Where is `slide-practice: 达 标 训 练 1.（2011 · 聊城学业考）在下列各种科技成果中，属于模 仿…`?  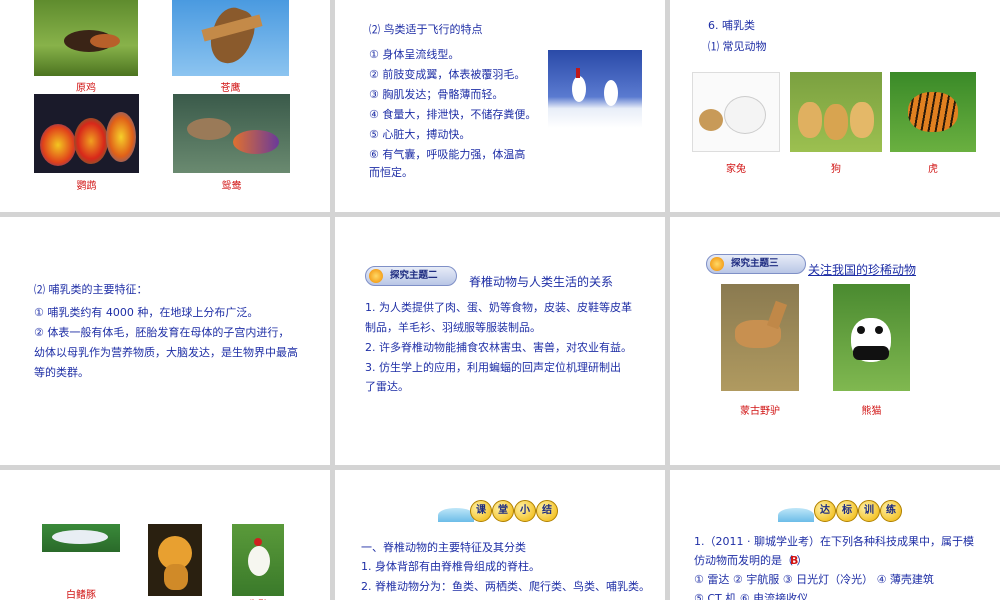 slide-practice: 达 标 训 练 1.（2011 · 聊城学业考）在下列各种科技成果中，属于模 仿… is located at coordinates (835, 535).